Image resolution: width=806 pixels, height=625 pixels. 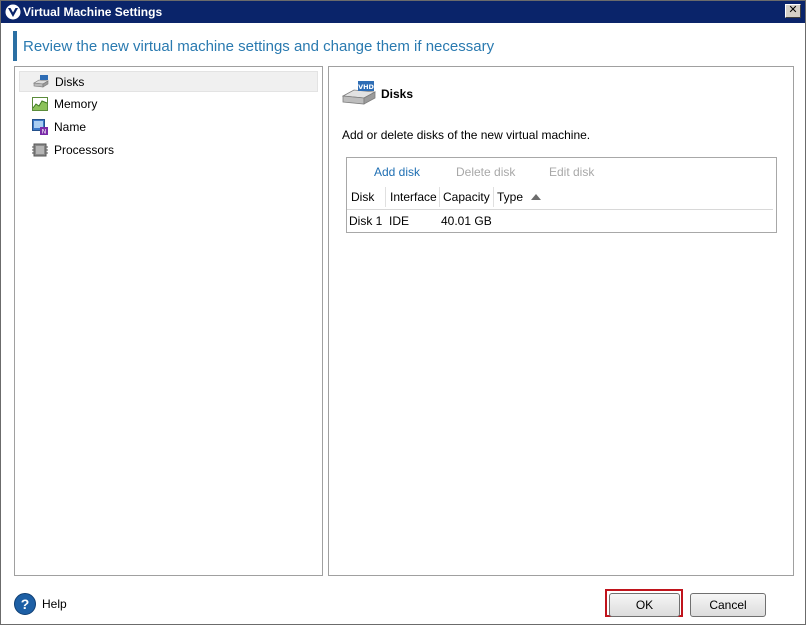 I want to click on nav-item-memory: Memory, so click(x=168, y=104).